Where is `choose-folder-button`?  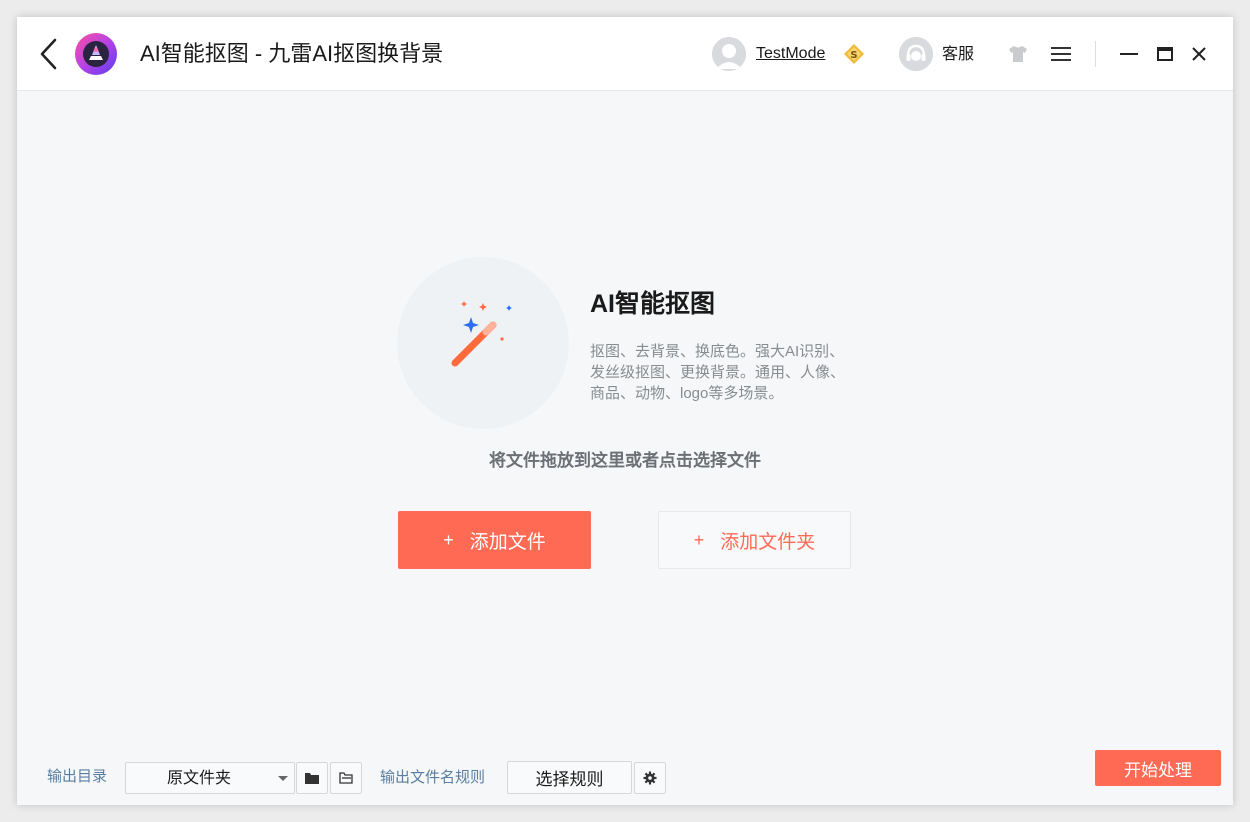
choose-folder-button is located at coordinates (312, 778).